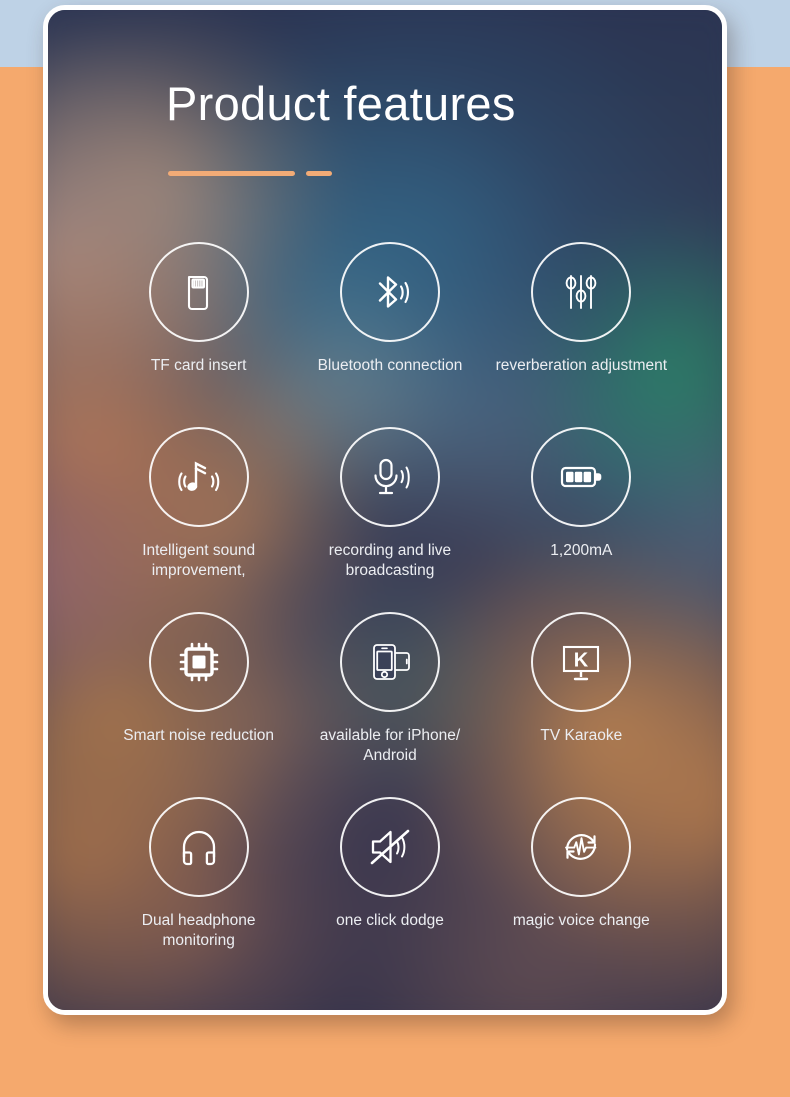 The height and width of the screenshot is (1097, 790). What do you see at coordinates (581, 735) in the screenshot?
I see `feature-label: TV Karaoke` at bounding box center [581, 735].